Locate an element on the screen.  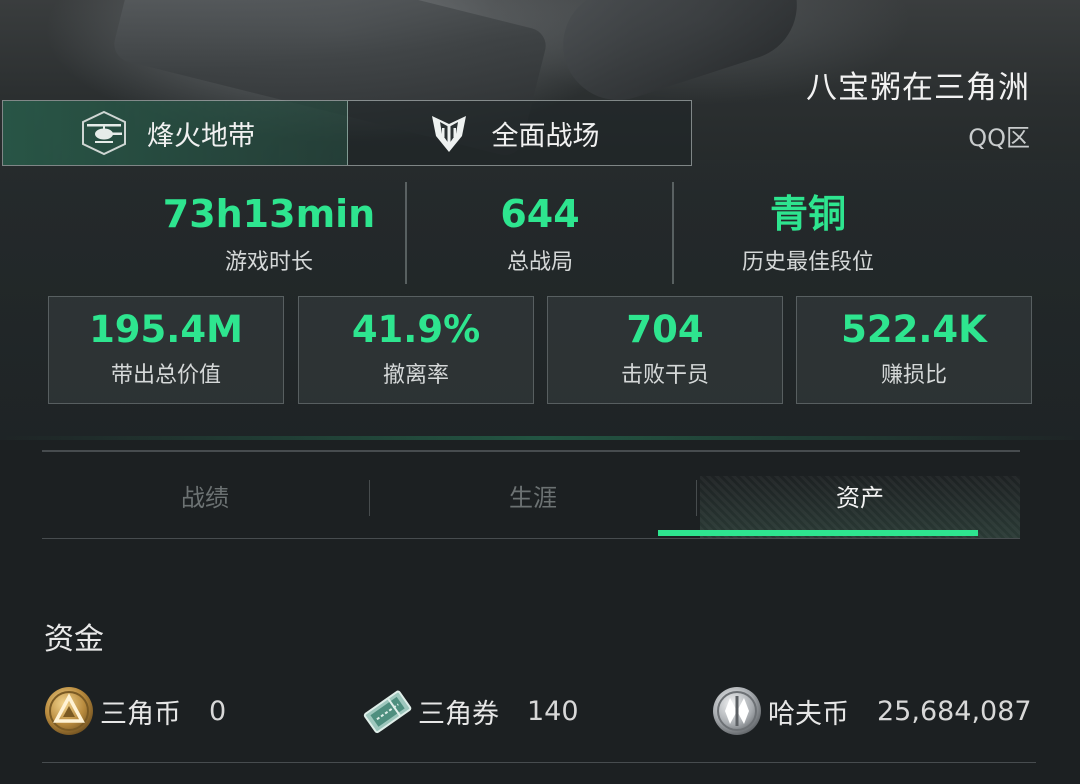
currency-triangle-coin: 三角币 0 is located at coordinates (134, 711).